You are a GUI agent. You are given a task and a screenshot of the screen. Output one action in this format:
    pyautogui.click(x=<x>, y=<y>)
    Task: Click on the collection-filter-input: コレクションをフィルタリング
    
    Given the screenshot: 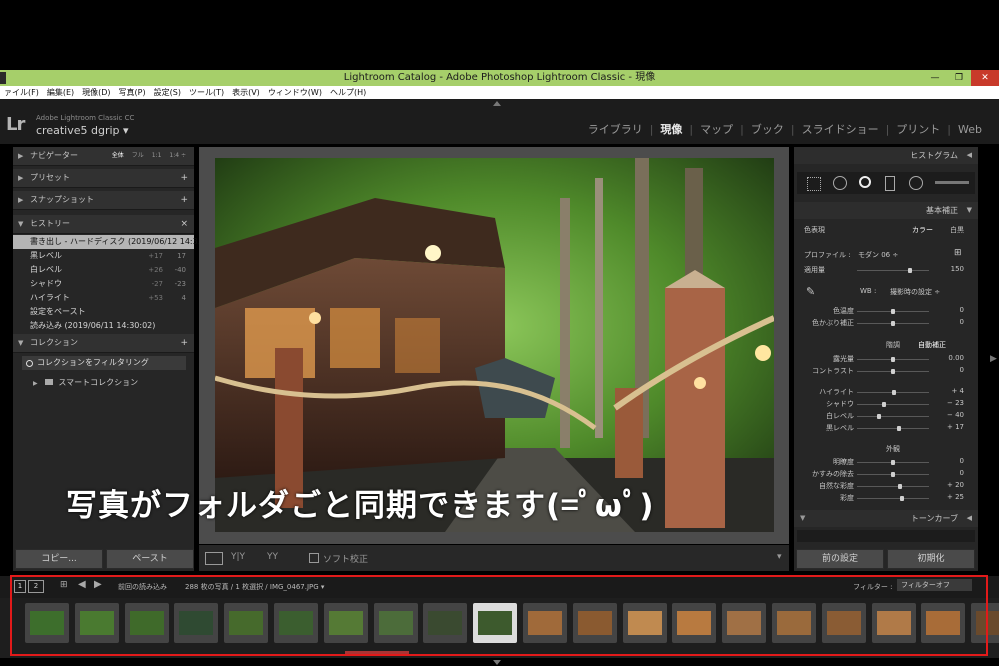 What is the action you would take?
    pyautogui.click(x=104, y=363)
    